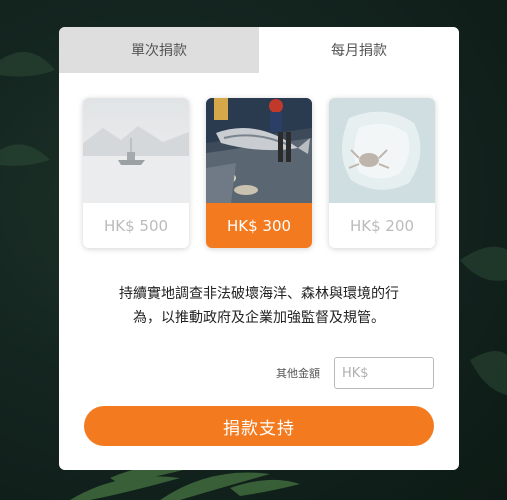 Image resolution: width=507 pixels, height=500 pixels. What do you see at coordinates (159, 50) in the screenshot?
I see `tab-one-time: 單次捐款` at bounding box center [159, 50].